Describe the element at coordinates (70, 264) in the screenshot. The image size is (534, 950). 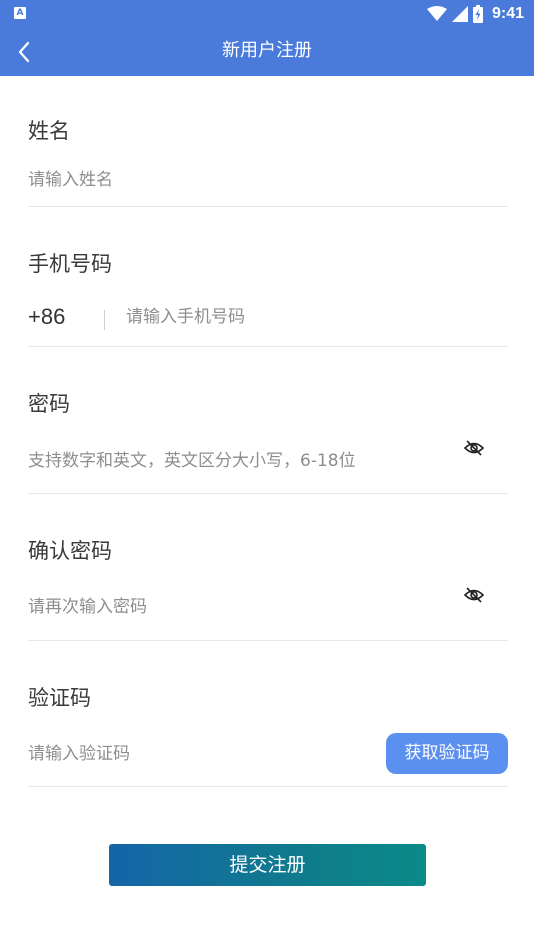
I see `phone-label: 手机号码` at that location.